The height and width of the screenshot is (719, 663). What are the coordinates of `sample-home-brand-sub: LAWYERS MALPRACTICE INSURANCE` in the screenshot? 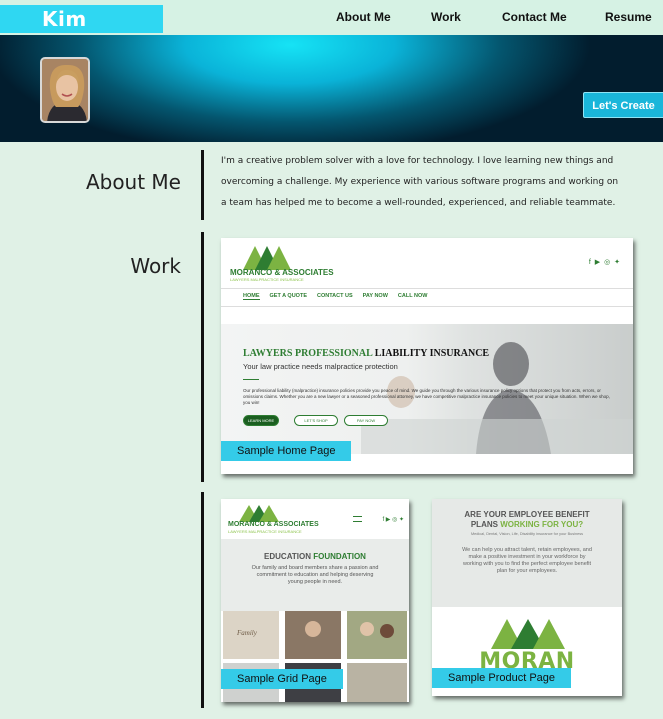 It's located at (267, 279).